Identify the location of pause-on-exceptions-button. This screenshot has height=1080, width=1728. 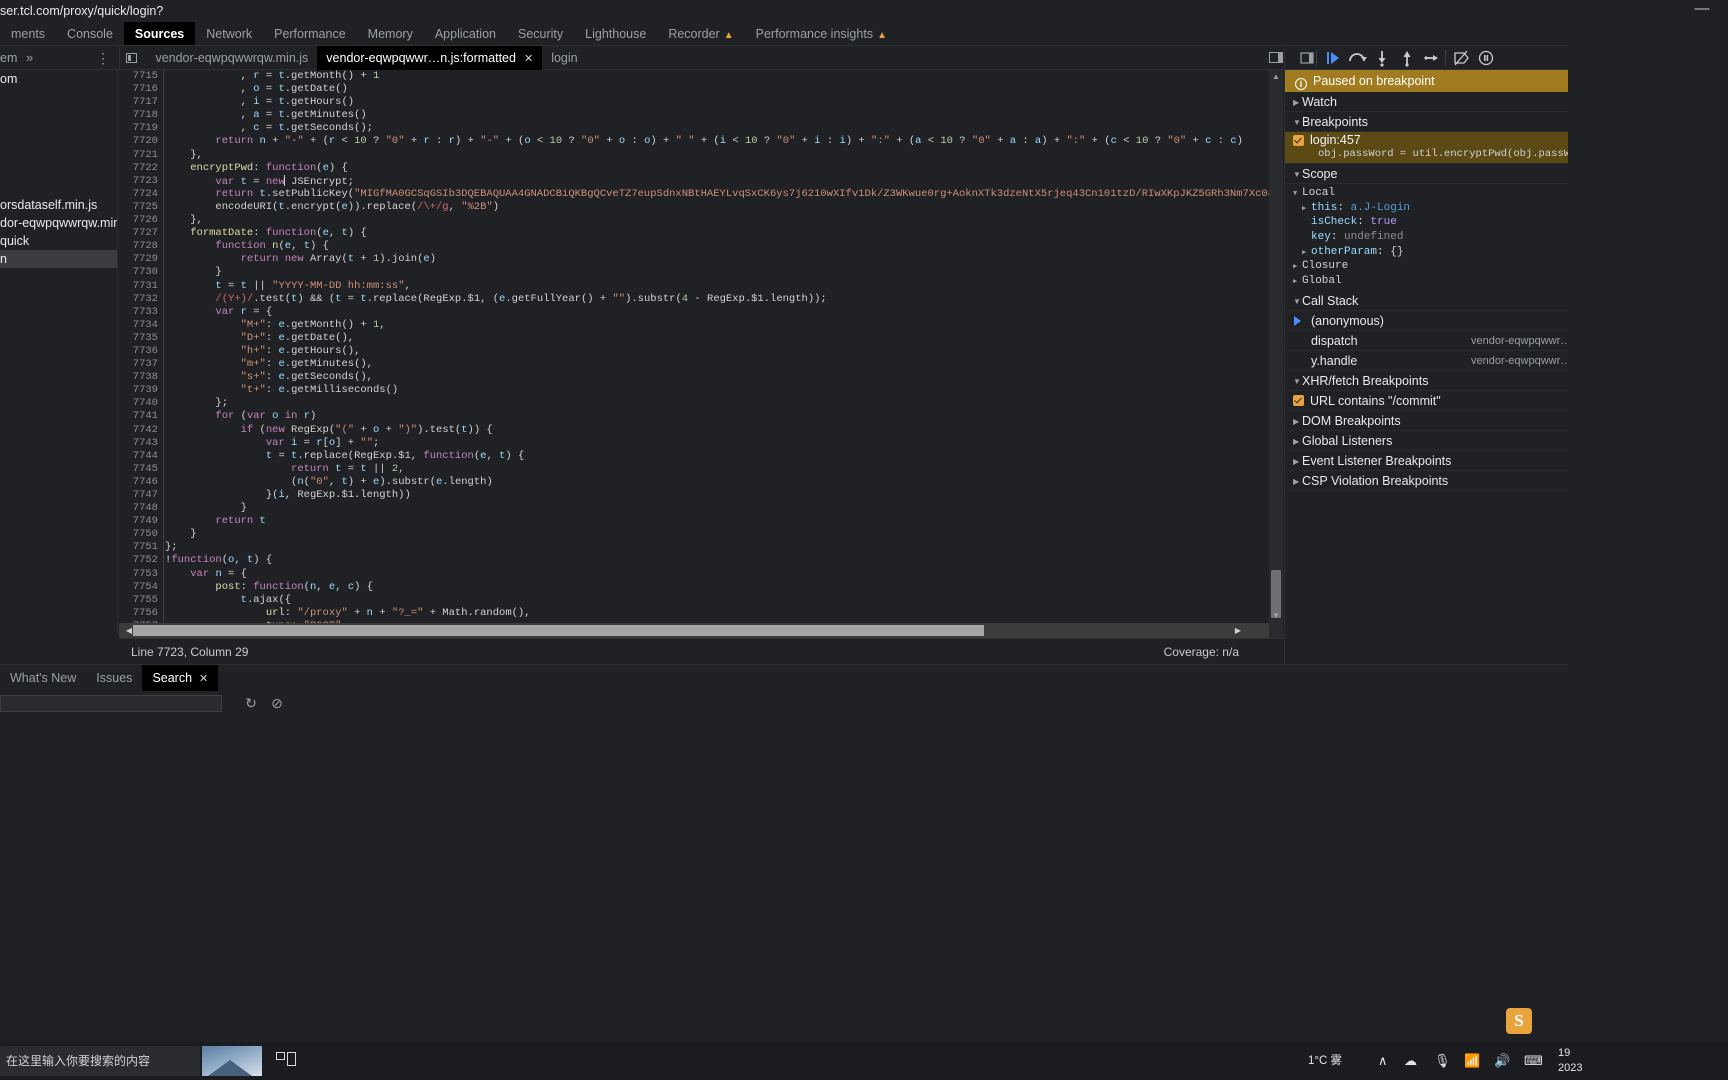
(1486, 58).